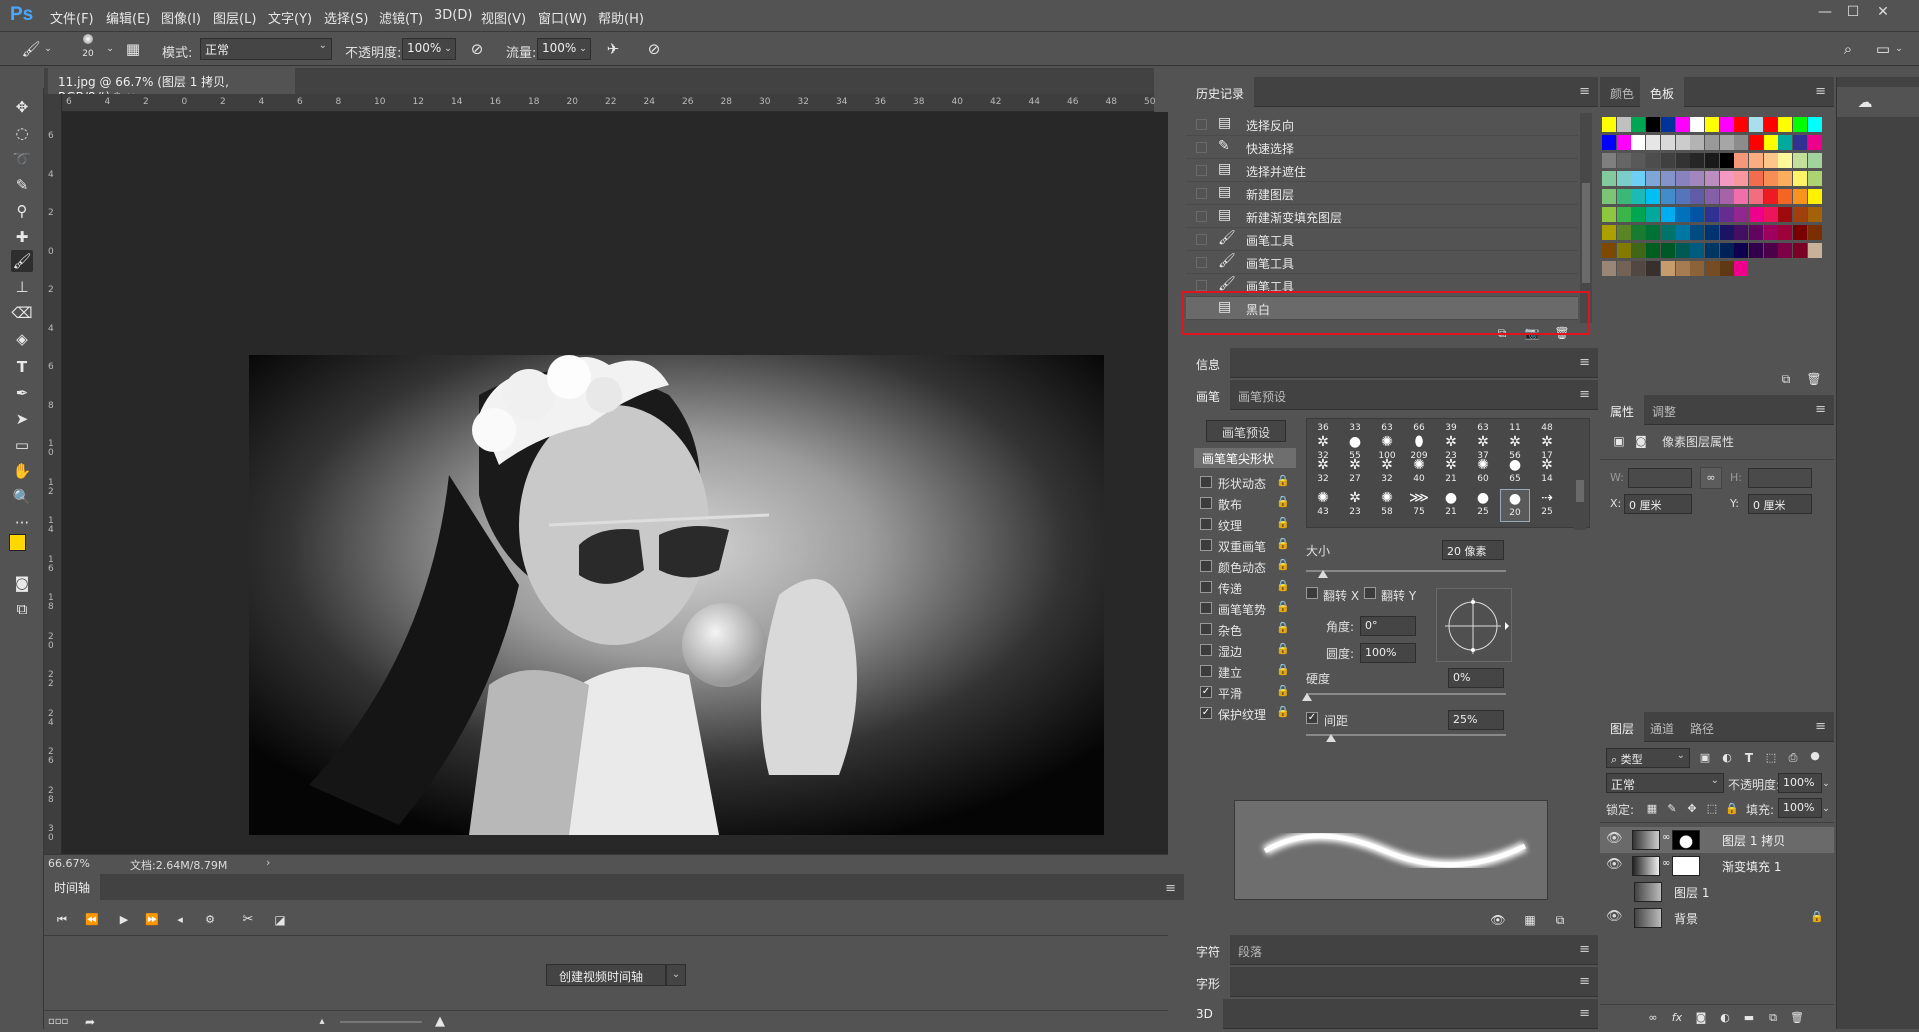 The height and width of the screenshot is (1032, 1919). I want to click on workspace-icon: ▭, so click(1883, 49).